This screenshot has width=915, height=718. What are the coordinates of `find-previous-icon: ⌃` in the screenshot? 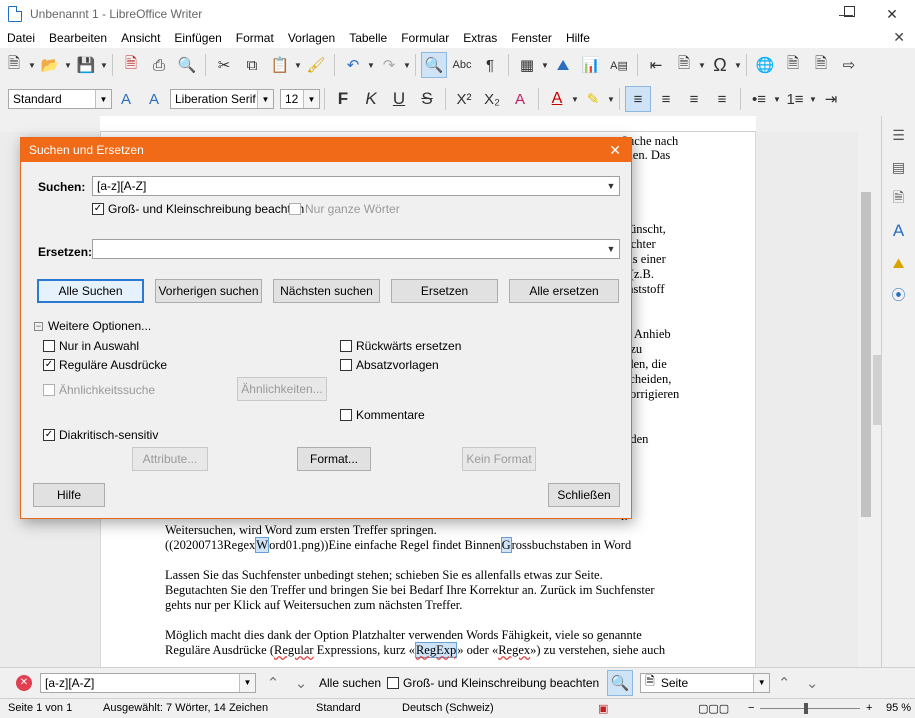 It's located at (273, 683).